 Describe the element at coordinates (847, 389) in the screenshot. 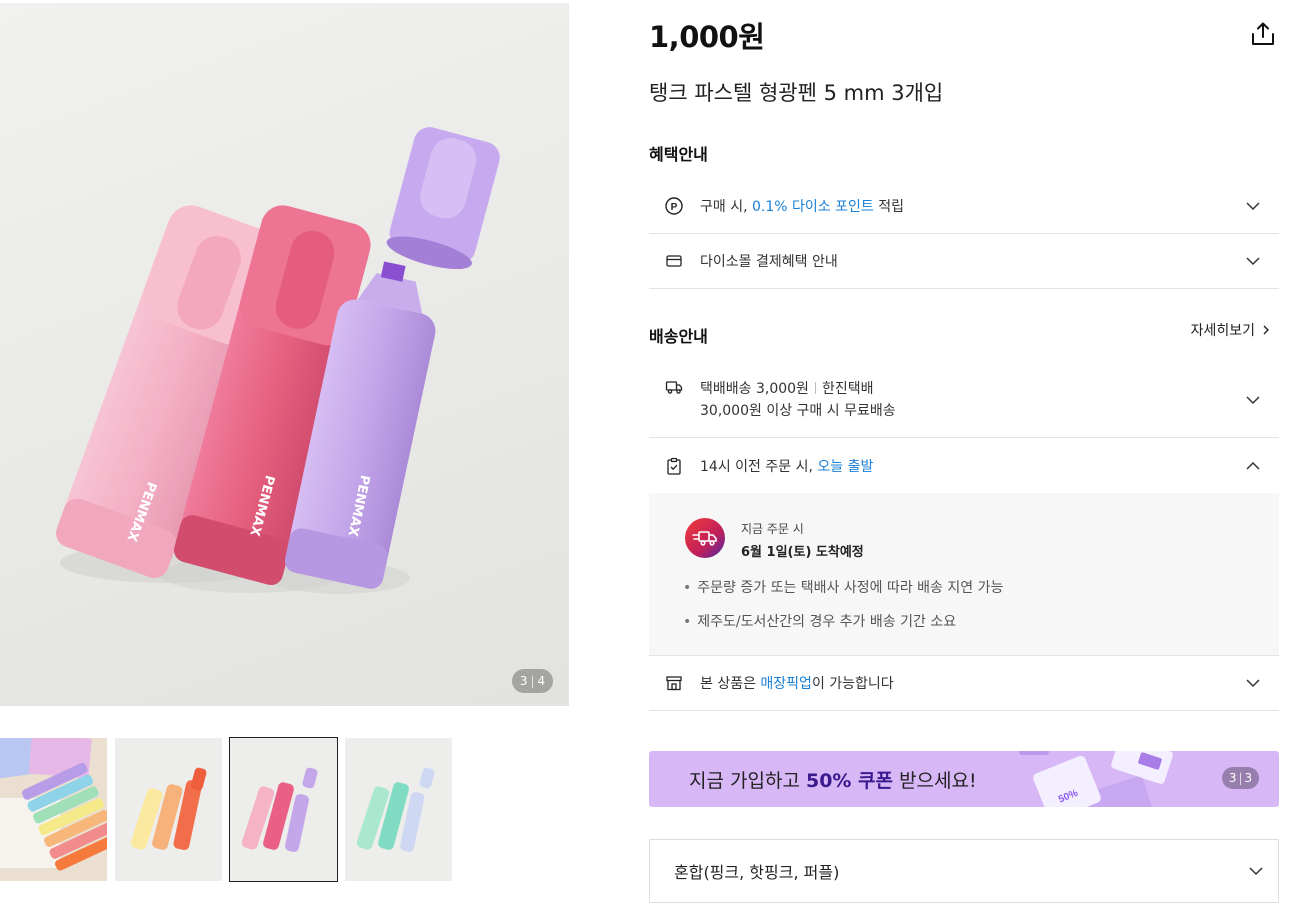

I see `parcel-carrier: 한진택배` at that location.